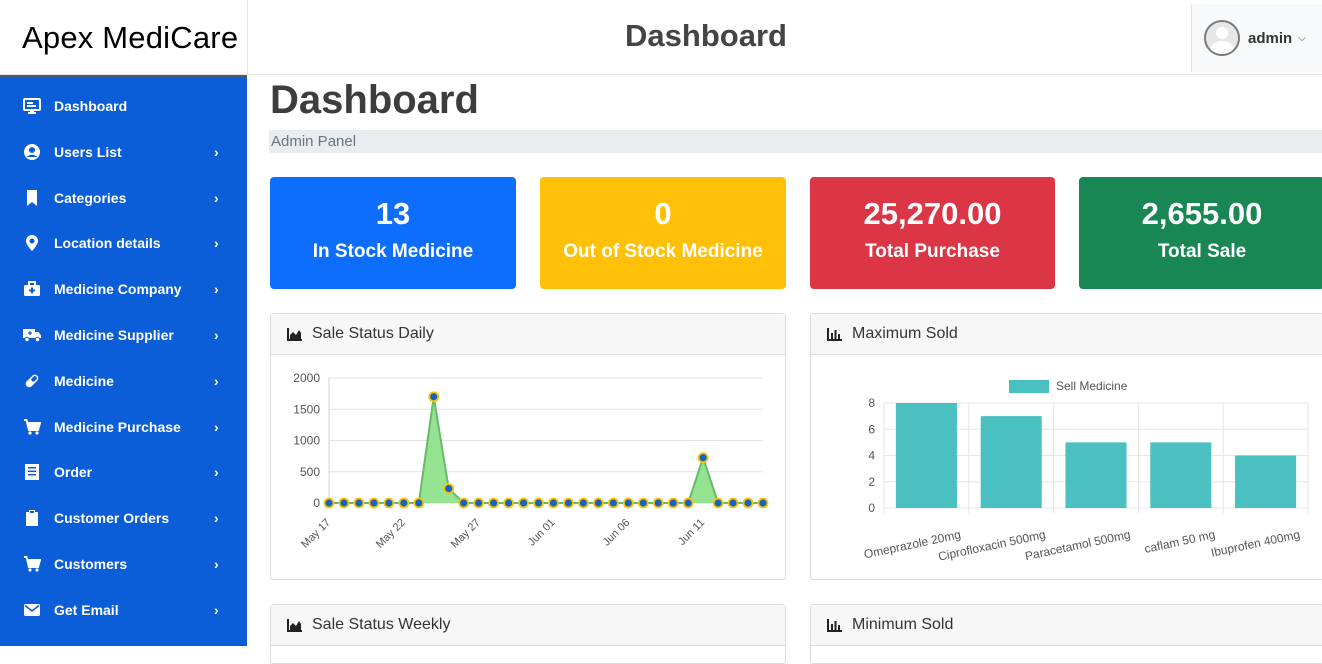  What do you see at coordinates (617, 533) in the screenshot?
I see `x-tick-label: Jun 06` at bounding box center [617, 533].